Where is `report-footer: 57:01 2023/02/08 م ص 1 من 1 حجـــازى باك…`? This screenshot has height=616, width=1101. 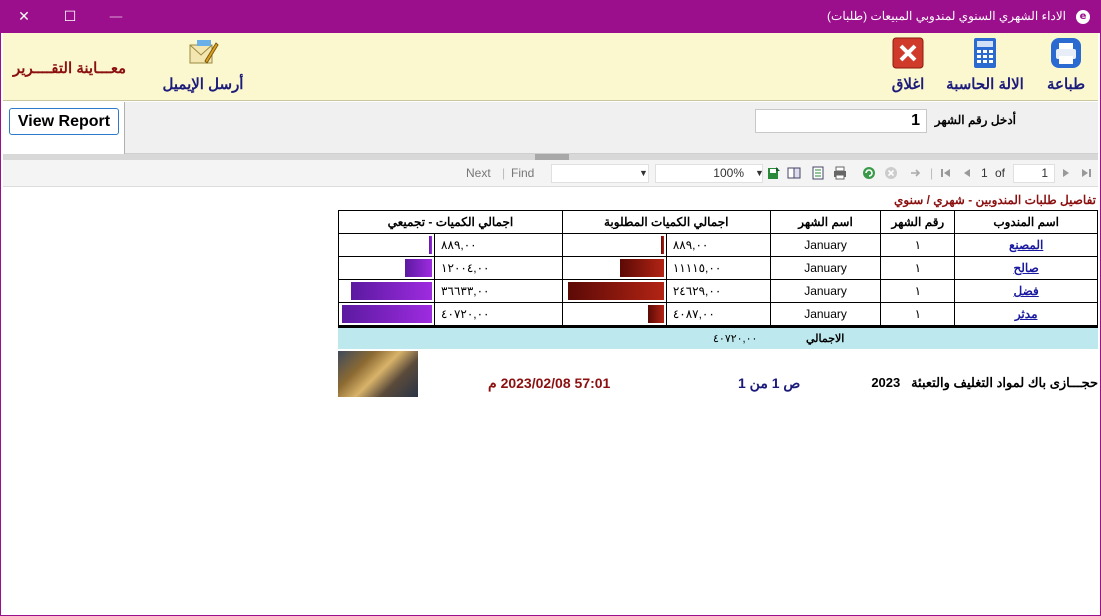 report-footer: 57:01 2023/02/08 م ص 1 من 1 حجـــازى باك… is located at coordinates (718, 374).